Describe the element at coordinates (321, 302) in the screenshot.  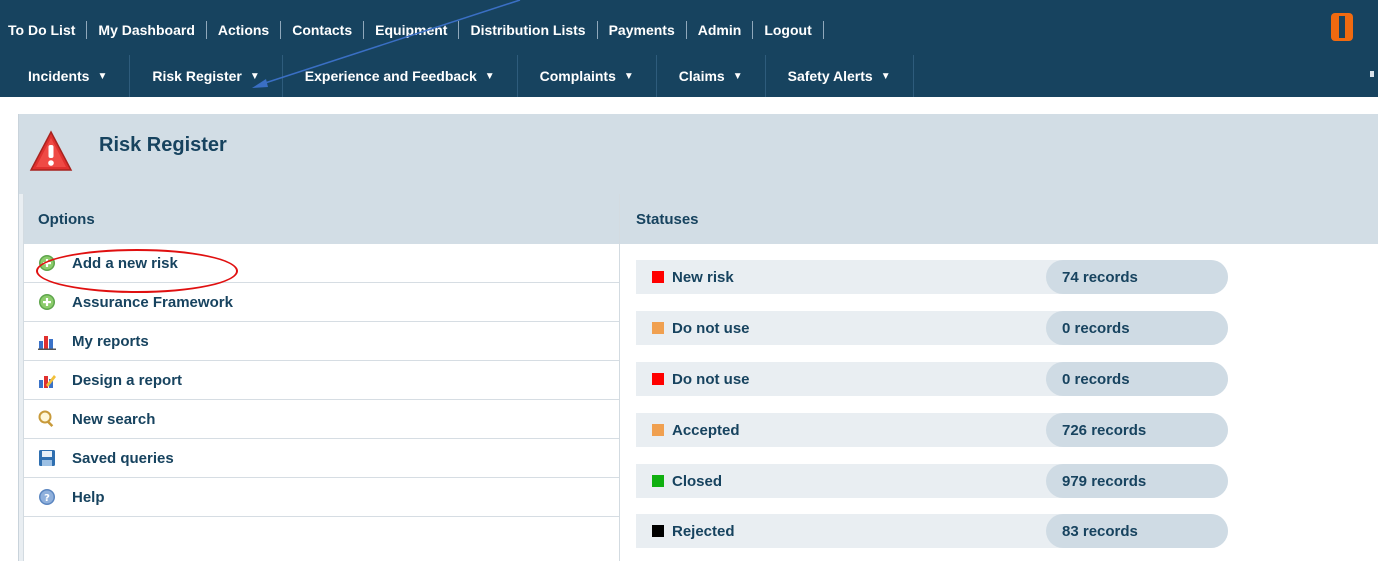
I see `option-assurance-framework: Assurance Framework` at that location.